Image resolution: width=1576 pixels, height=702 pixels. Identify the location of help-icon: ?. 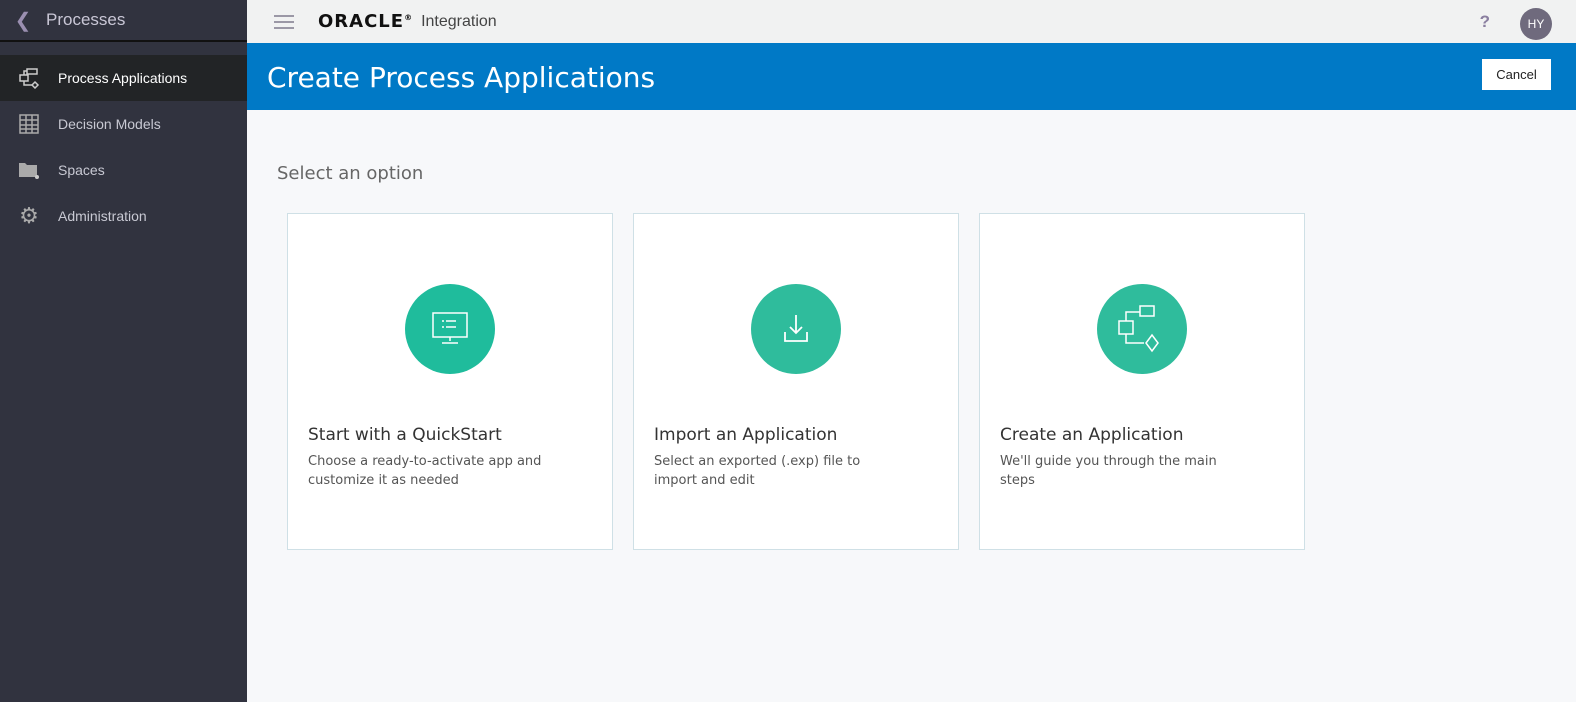
(1485, 22).